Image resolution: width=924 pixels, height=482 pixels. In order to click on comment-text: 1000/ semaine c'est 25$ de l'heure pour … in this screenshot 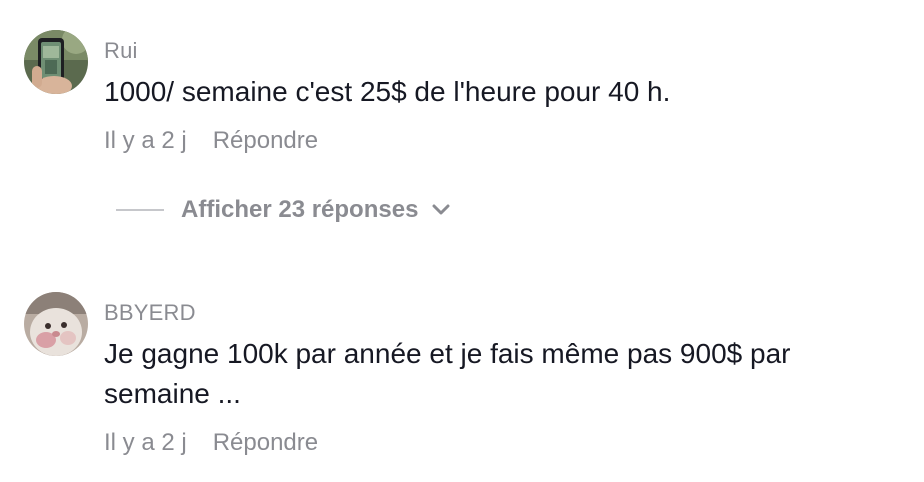, I will do `click(387, 91)`.